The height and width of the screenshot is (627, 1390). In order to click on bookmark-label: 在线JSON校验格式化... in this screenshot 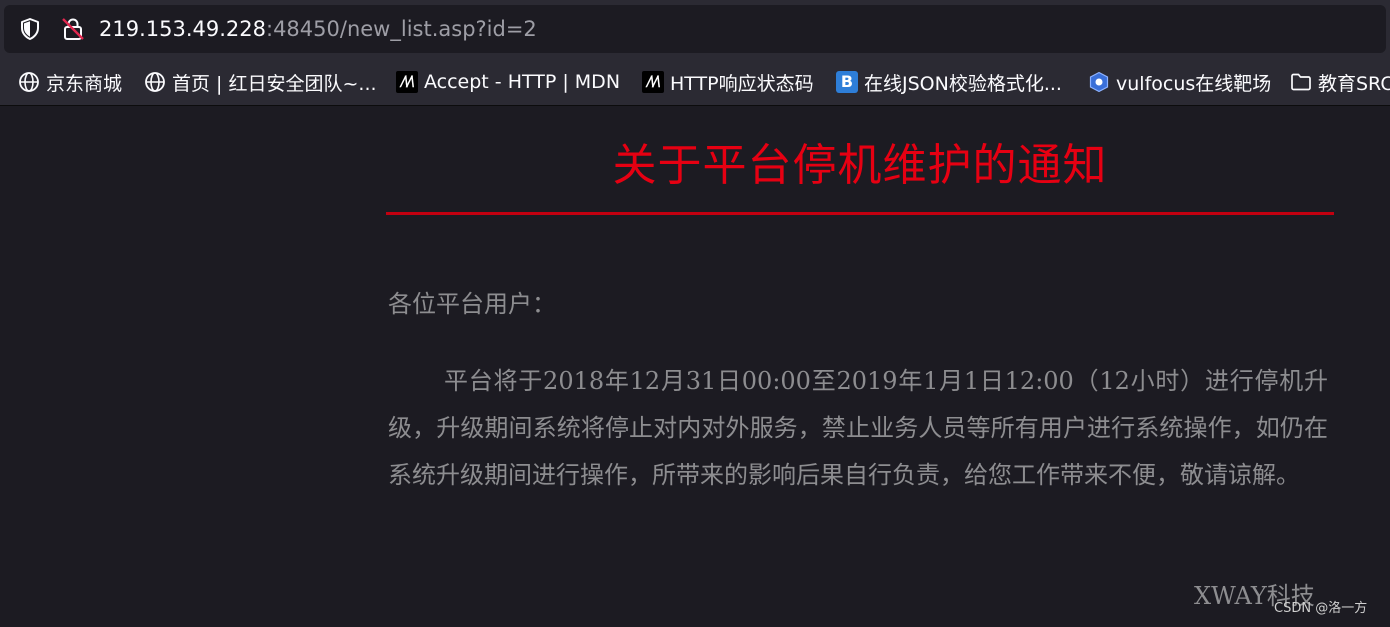, I will do `click(963, 83)`.